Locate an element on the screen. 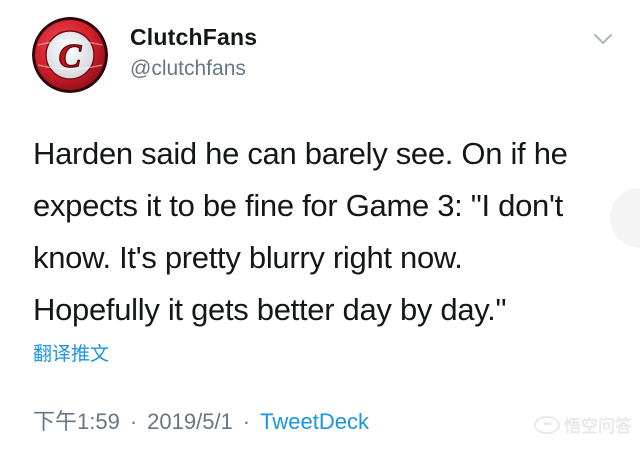 The width and height of the screenshot is (640, 451). avatar-letter: C is located at coordinates (70, 56).